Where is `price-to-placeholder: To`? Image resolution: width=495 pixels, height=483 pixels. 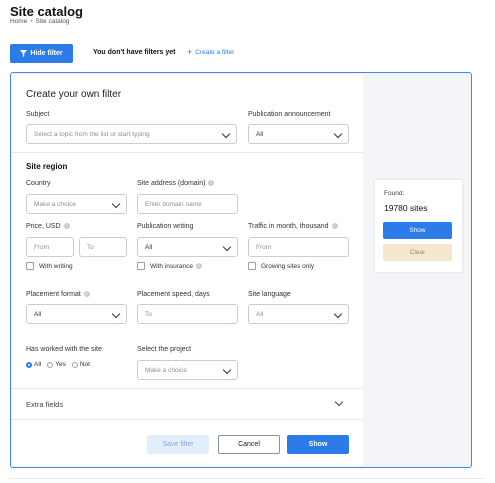 price-to-placeholder: To is located at coordinates (90, 247).